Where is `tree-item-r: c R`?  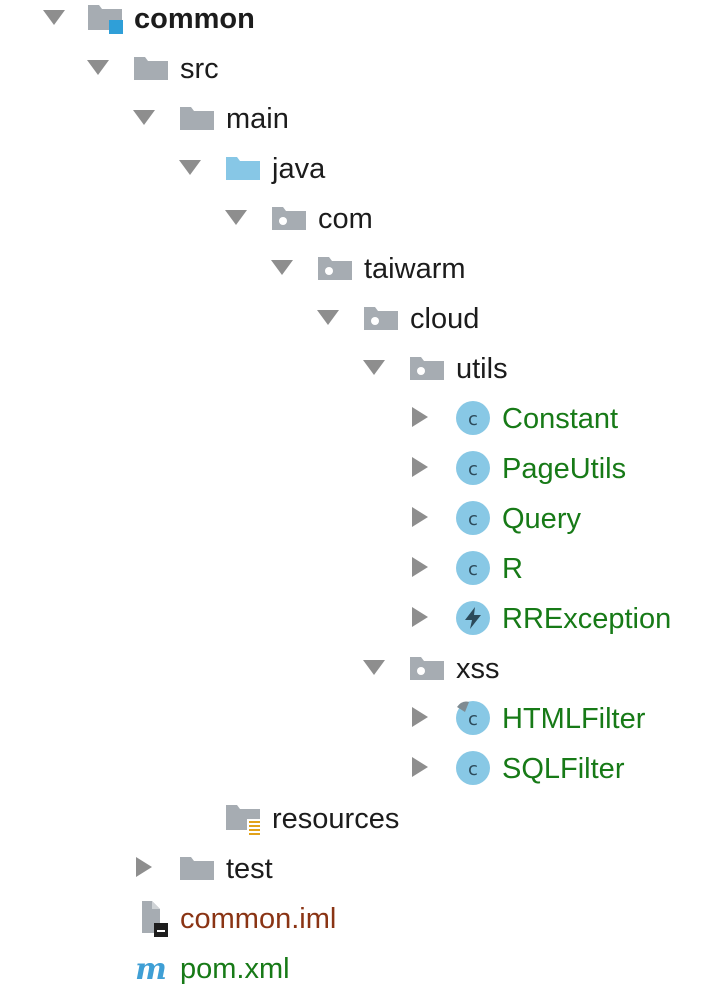
tree-item-r: c R is located at coordinates (362, 569).